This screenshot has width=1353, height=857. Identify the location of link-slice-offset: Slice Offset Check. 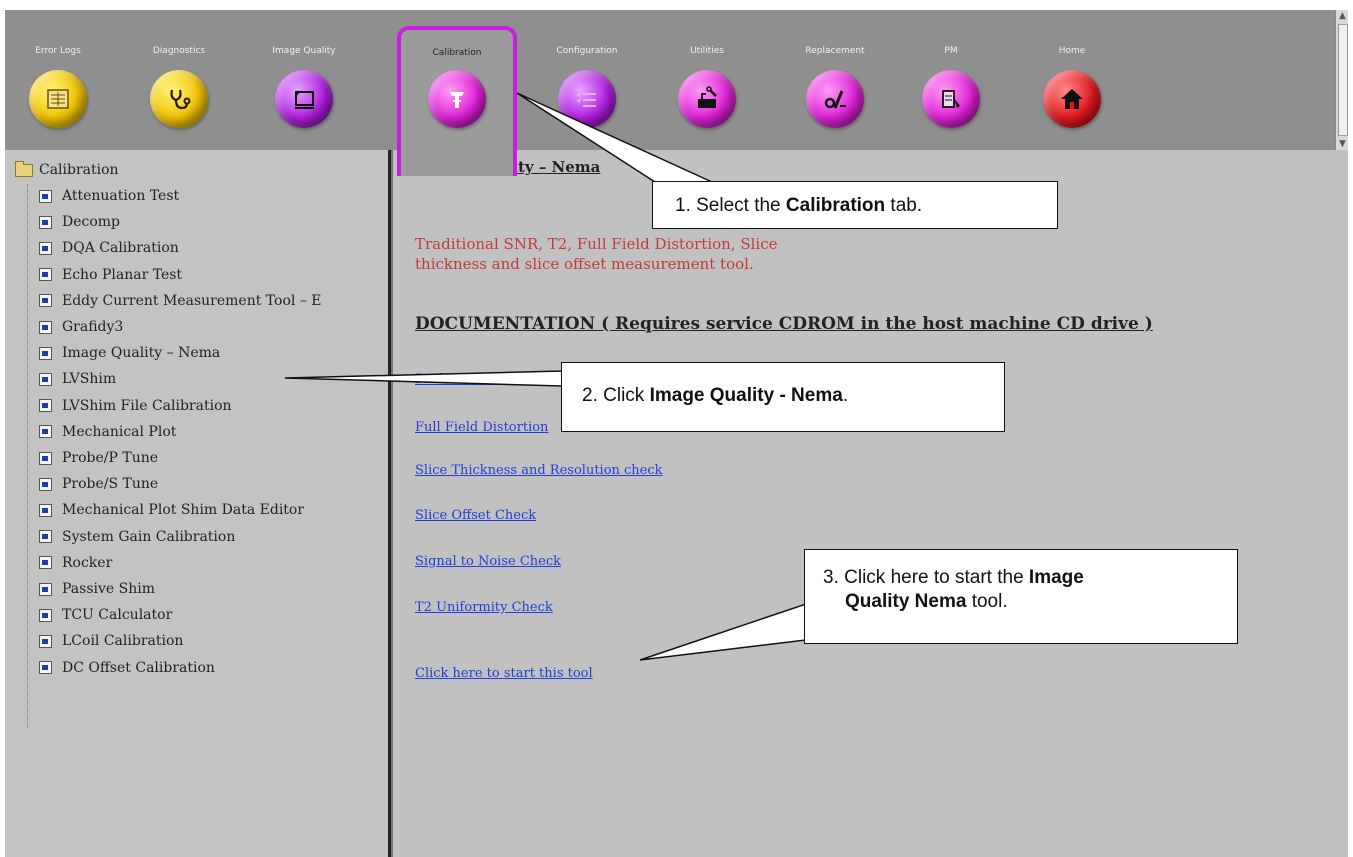
(475, 515).